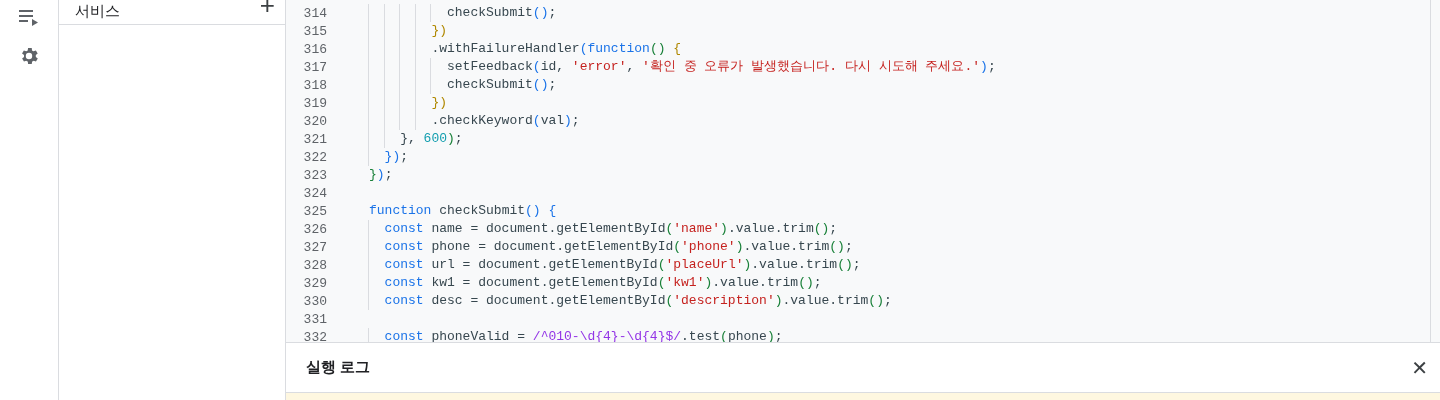 This screenshot has width=1440, height=400. Describe the element at coordinates (1419, 367) in the screenshot. I see `close-button: ✕` at that location.